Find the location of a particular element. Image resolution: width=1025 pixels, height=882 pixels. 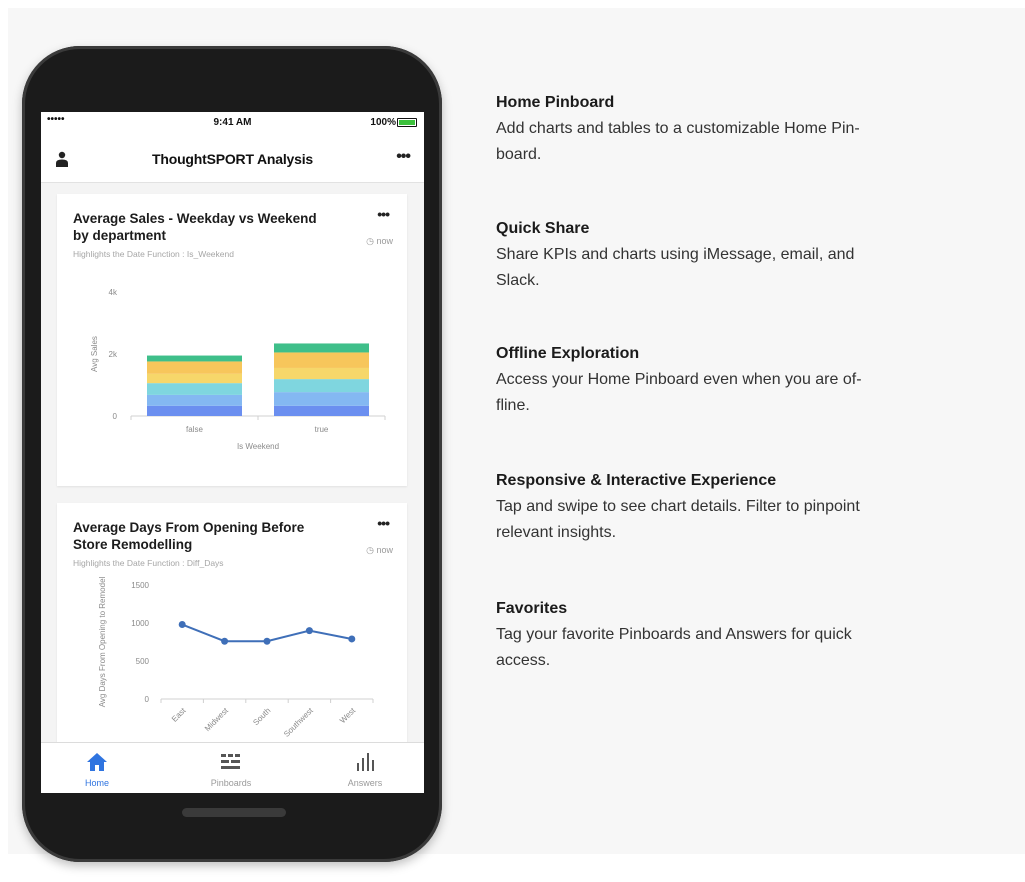

phone-home-bar is located at coordinates (234, 812).